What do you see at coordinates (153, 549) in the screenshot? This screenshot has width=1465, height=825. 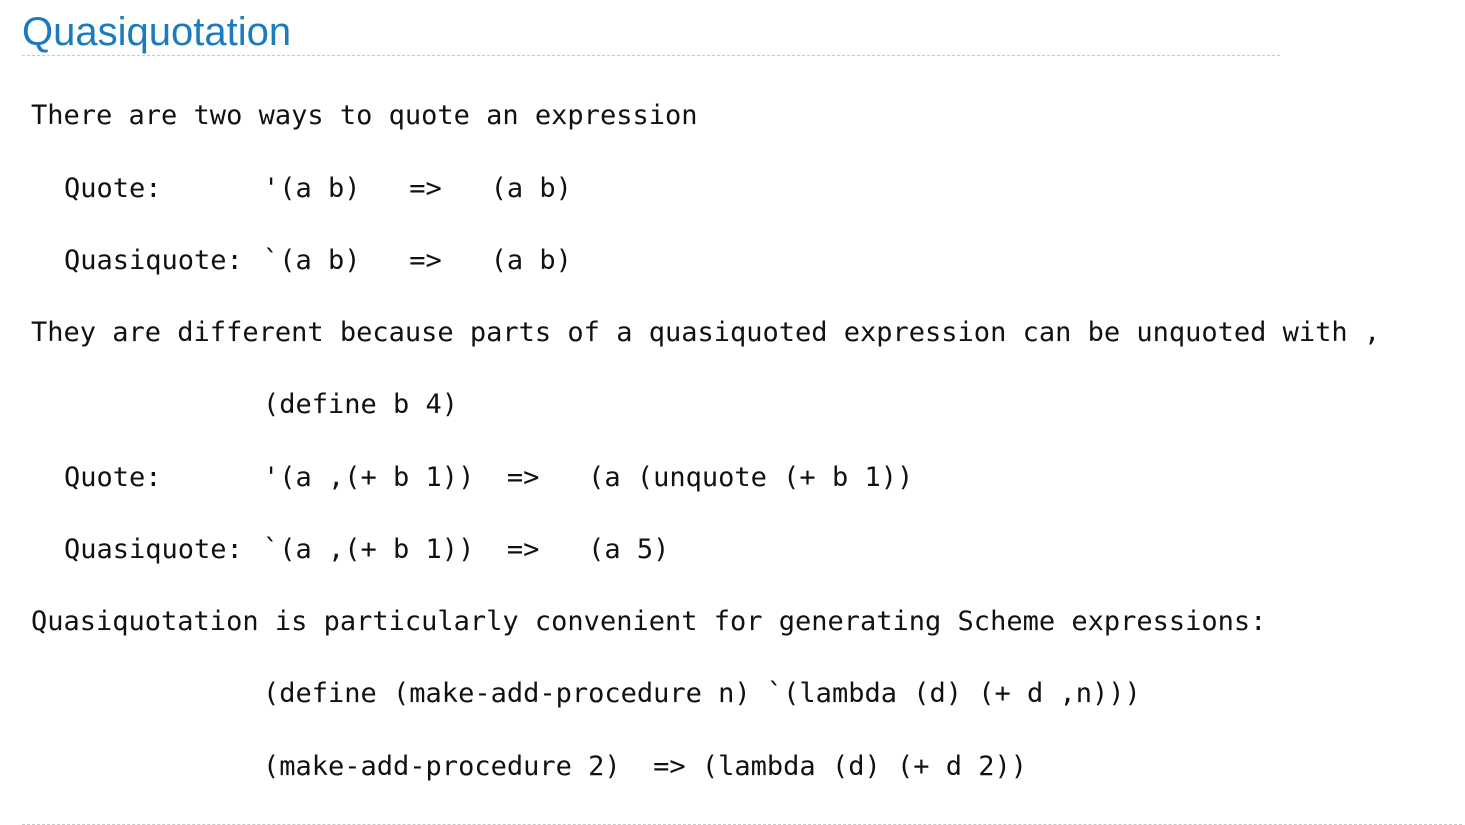 I see `quasiquote-unquote-label: Quasiquote:` at bounding box center [153, 549].